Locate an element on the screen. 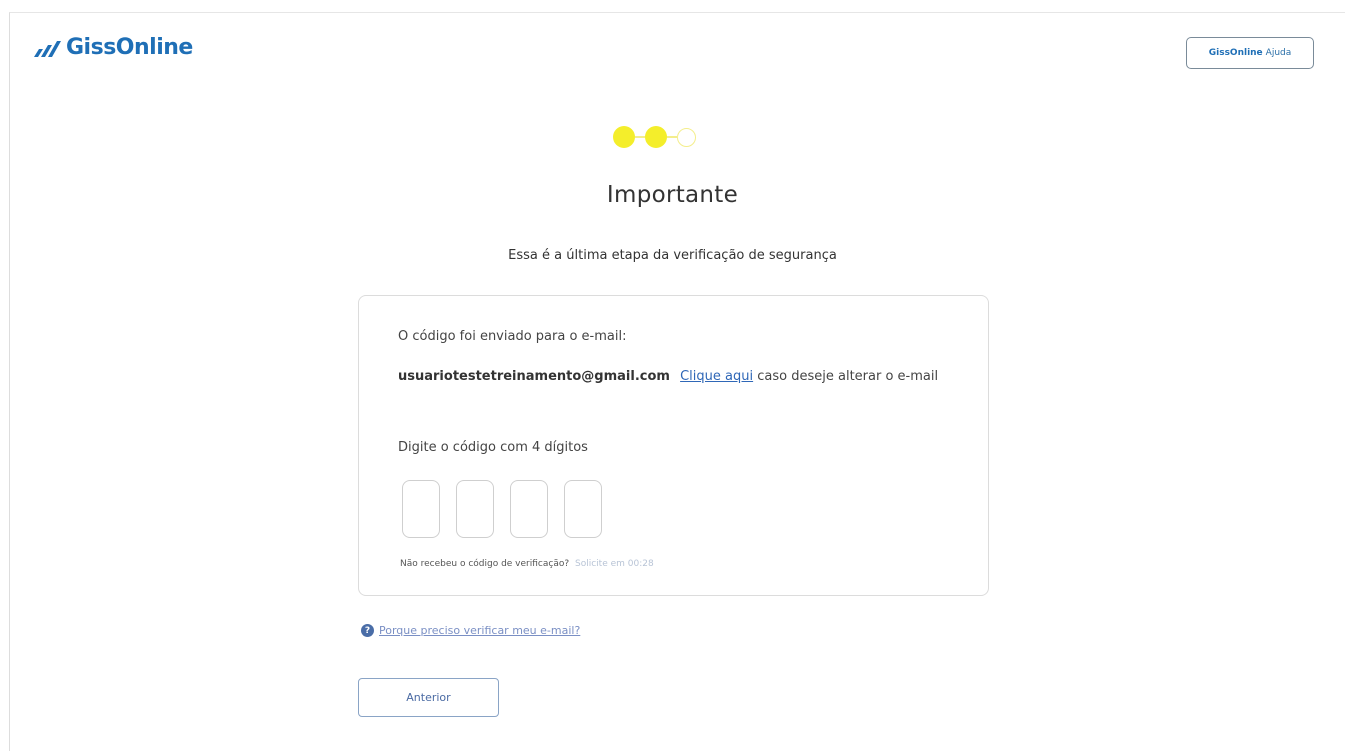 This screenshot has width=1345, height=751. why-verify-row: ? Porque preciso verificar meu e-mail? is located at coordinates (470, 630).